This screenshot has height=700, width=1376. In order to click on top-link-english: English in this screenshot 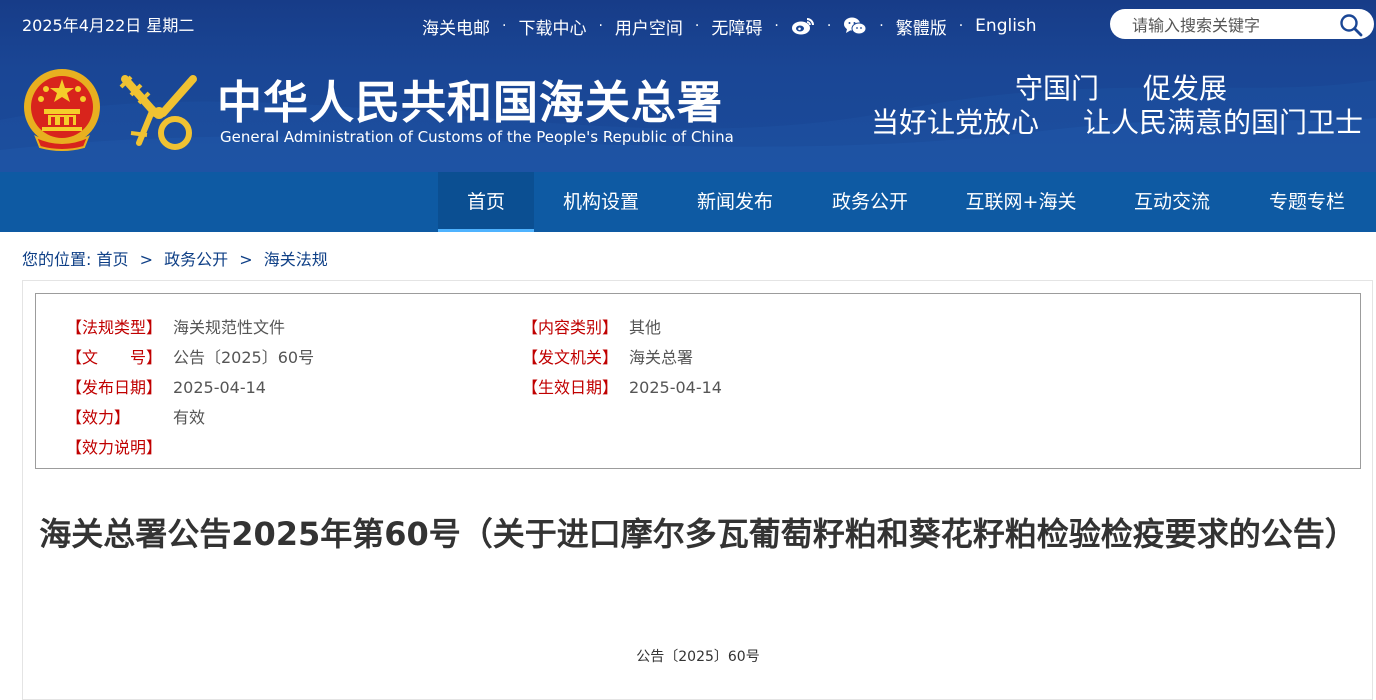, I will do `click(1005, 26)`.